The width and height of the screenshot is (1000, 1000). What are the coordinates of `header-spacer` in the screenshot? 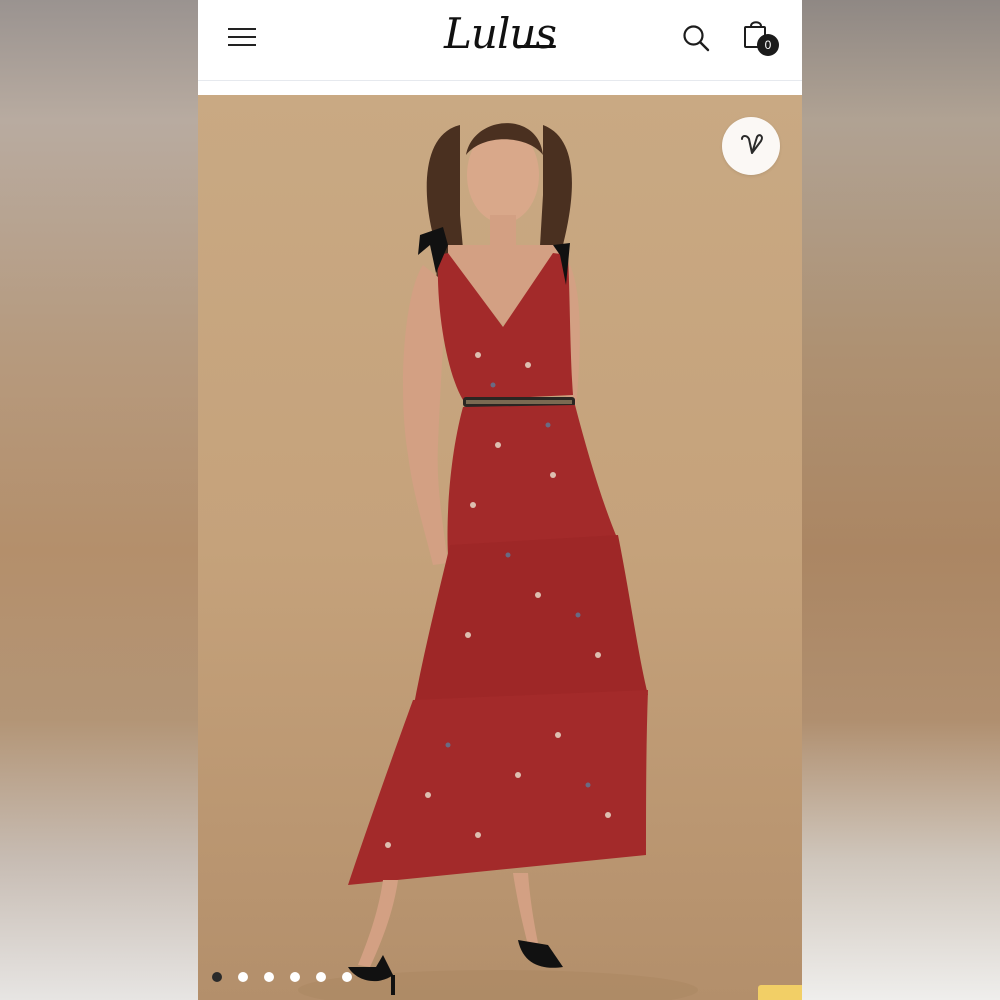 It's located at (500, 88).